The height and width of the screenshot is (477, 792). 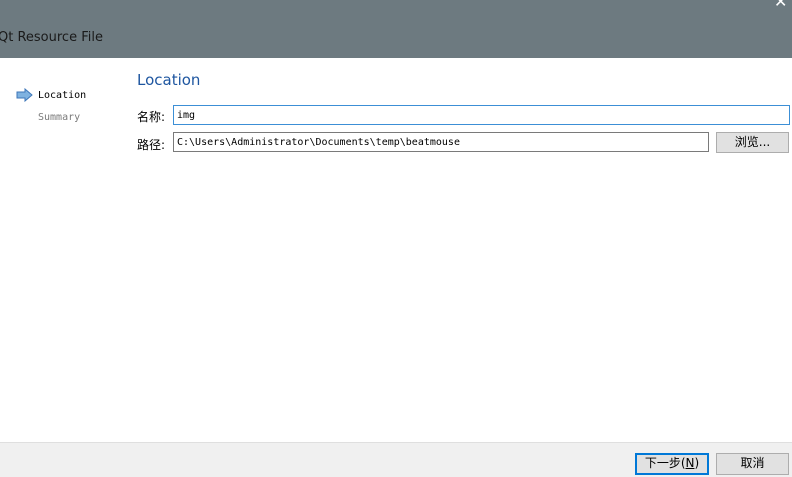 I want to click on next-button: 下一步(N), so click(x=672, y=464).